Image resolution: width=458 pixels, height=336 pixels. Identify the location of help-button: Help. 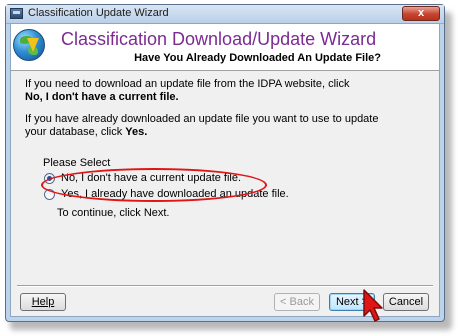
(43, 302).